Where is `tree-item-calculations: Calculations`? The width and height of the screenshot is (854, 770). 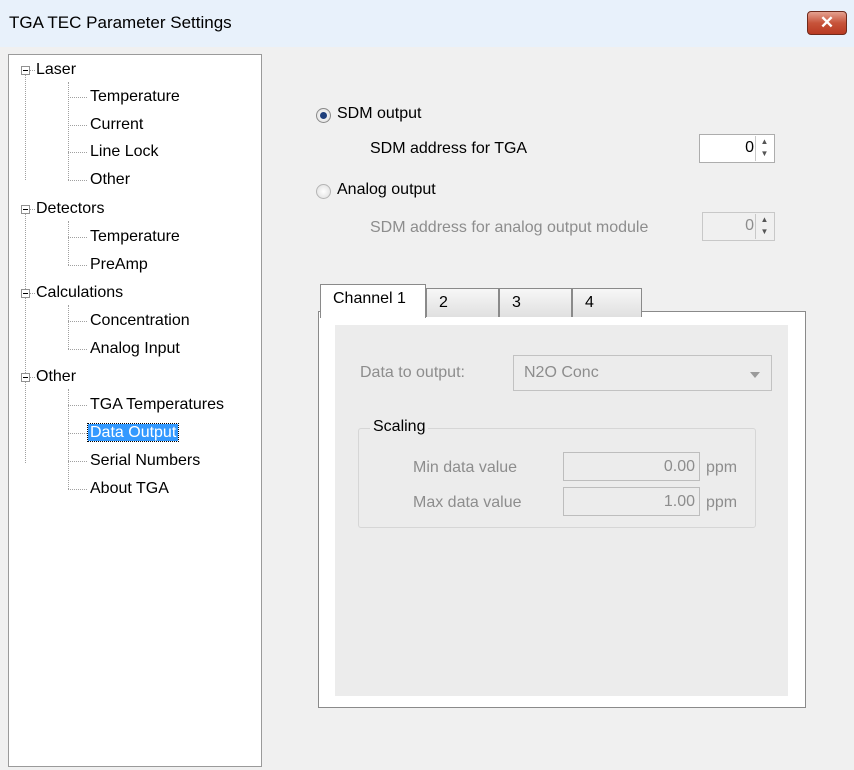
tree-item-calculations: Calculations is located at coordinates (79, 293).